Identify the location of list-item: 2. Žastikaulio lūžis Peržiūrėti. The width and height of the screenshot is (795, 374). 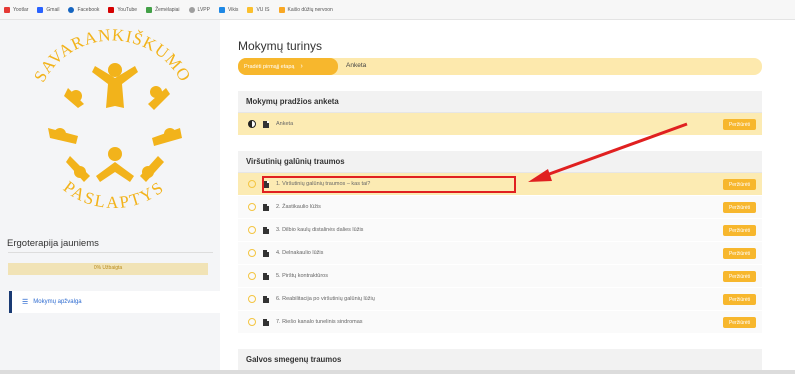
(500, 207).